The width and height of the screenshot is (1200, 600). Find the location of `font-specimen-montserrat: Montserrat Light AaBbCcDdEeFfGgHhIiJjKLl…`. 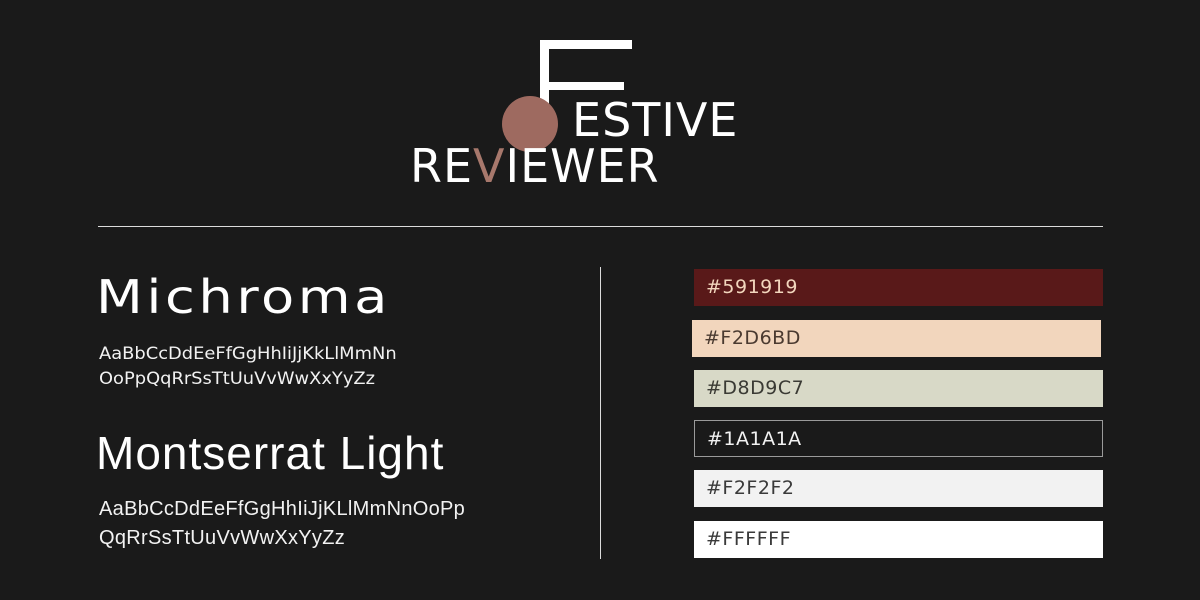

font-specimen-montserrat: Montserrat Light AaBbCcDdEeFfGgHhIiJjKLl… is located at coordinates (336, 489).